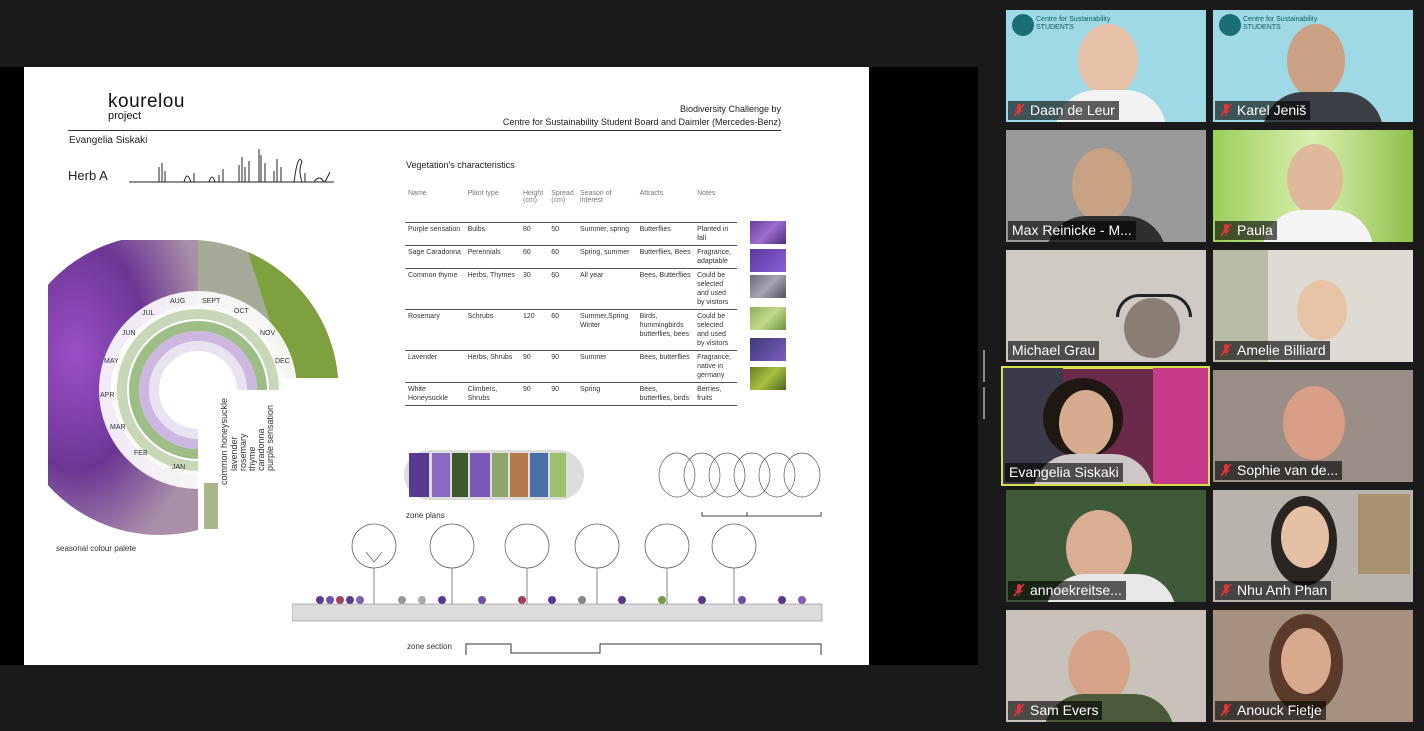 The width and height of the screenshot is (1424, 731). Describe the element at coordinates (533, 197) in the screenshot. I see `col-header-height: Height (cm)` at that location.